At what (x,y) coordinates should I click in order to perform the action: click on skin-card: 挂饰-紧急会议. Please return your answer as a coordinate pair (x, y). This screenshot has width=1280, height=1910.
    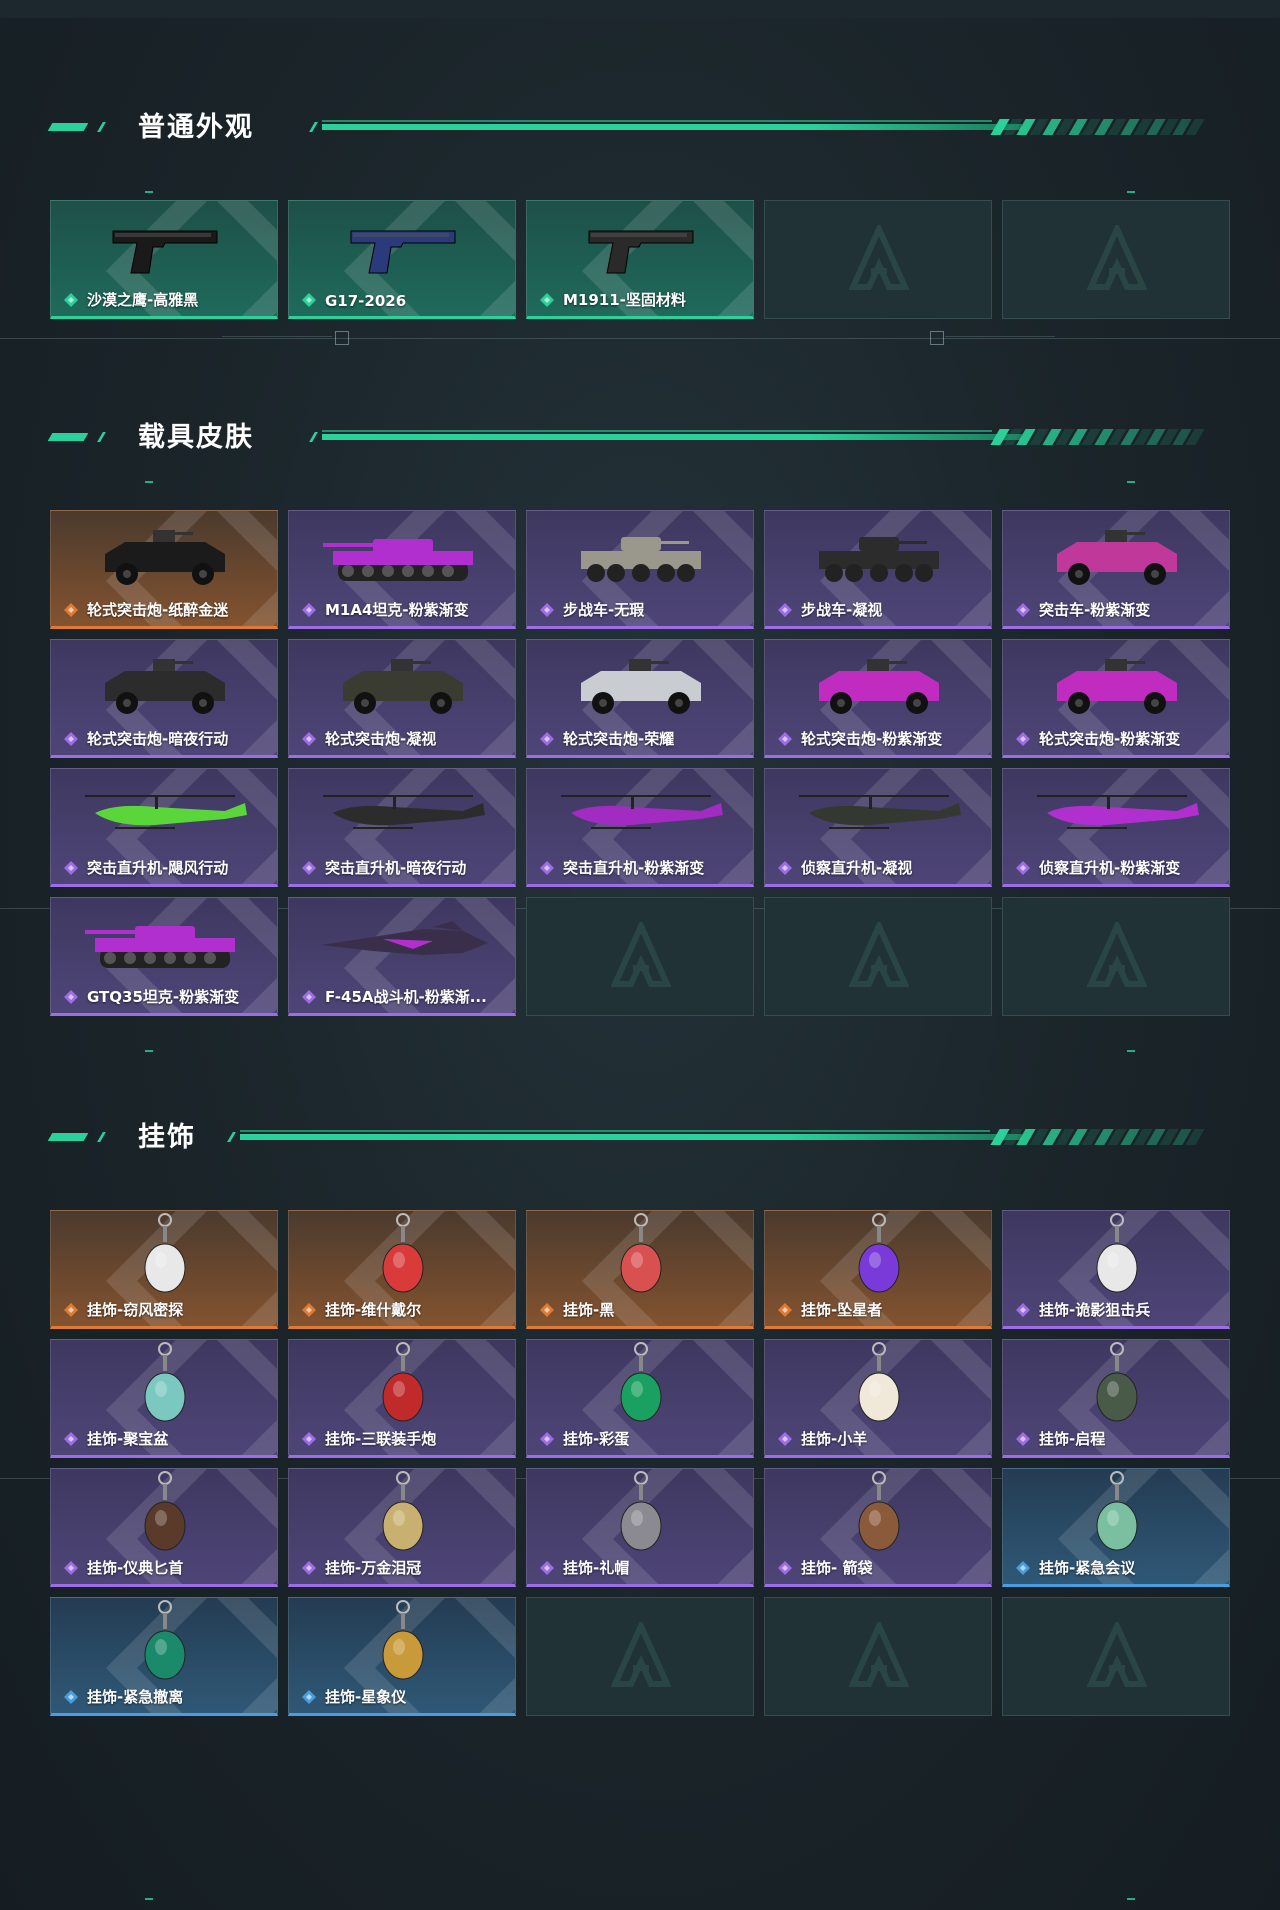
    Looking at the image, I should click on (1116, 1527).